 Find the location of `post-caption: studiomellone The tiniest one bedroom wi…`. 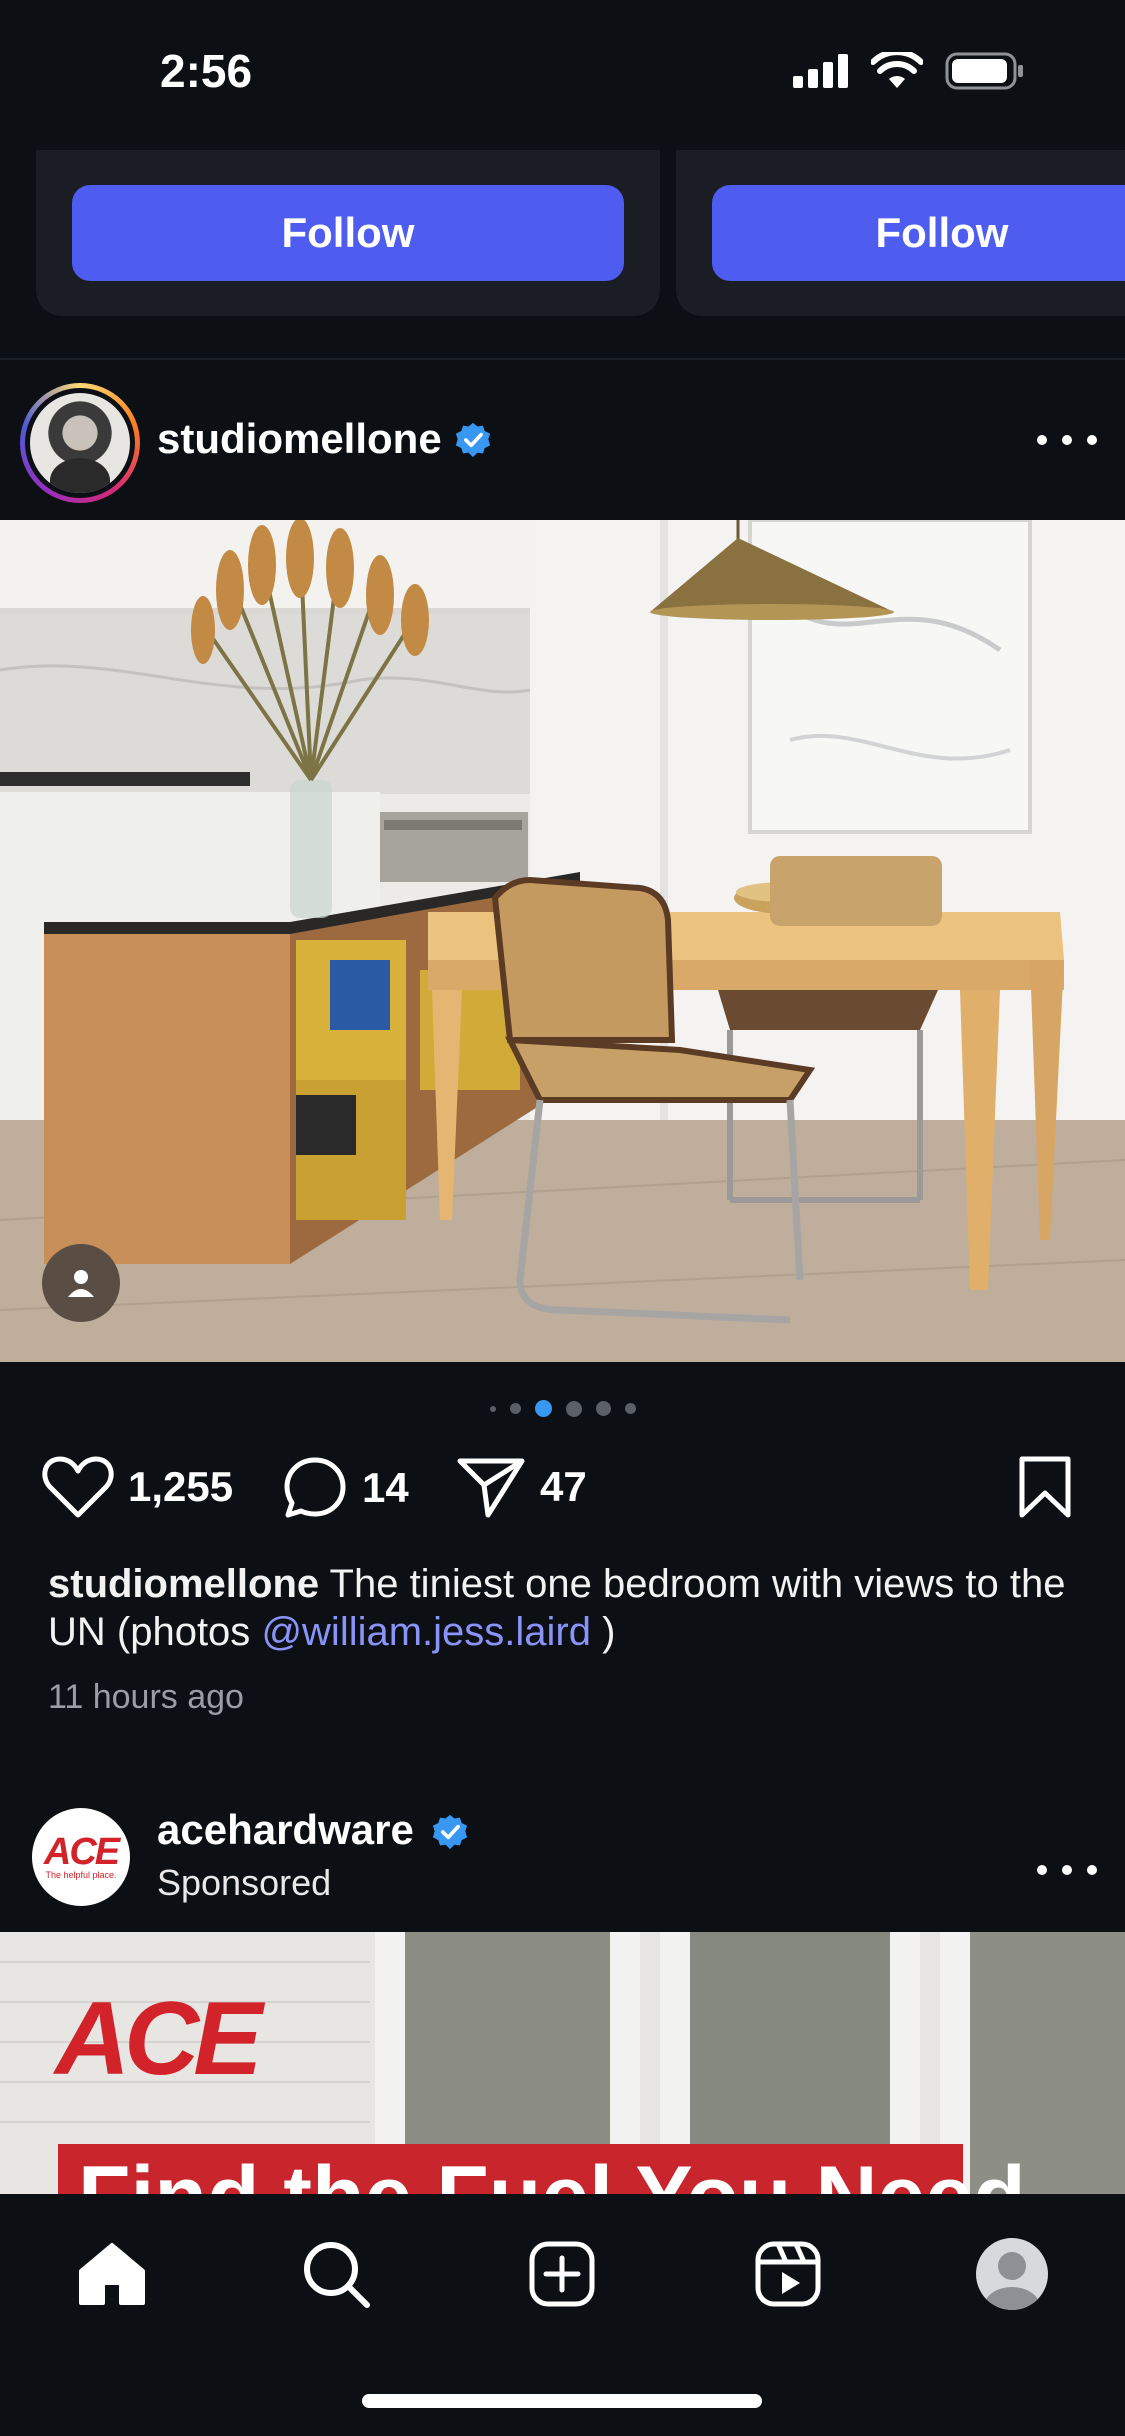

post-caption: studiomellone The tiniest one bedroom wi… is located at coordinates (563, 1608).